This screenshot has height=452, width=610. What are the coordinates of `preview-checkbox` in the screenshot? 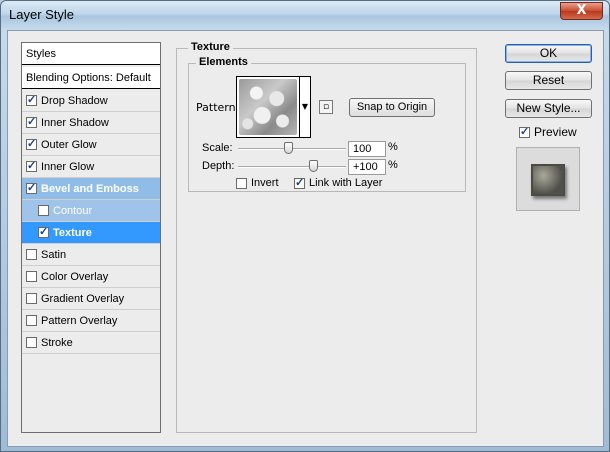 It's located at (524, 131).